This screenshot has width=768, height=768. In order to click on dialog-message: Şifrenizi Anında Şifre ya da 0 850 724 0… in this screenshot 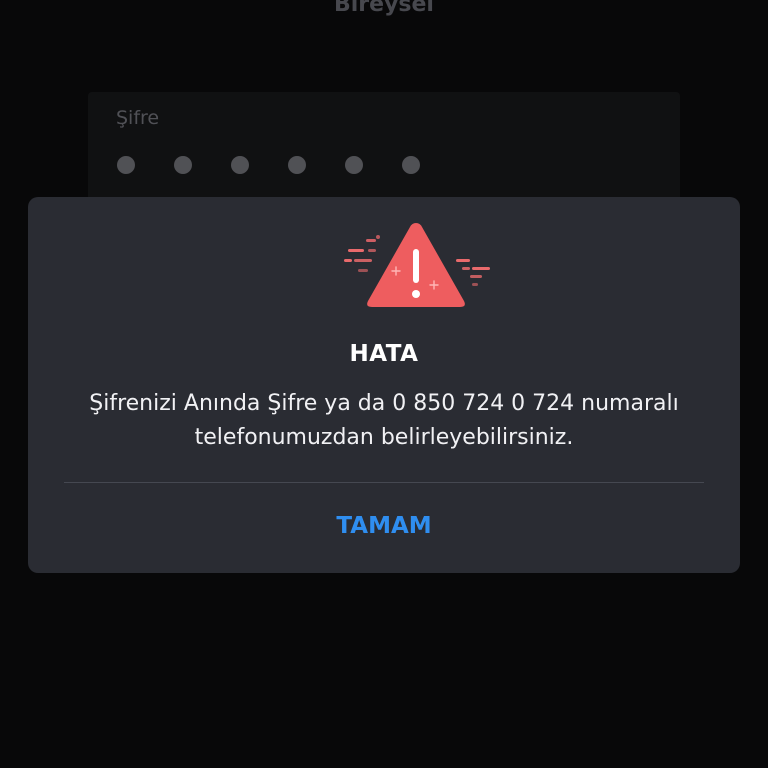, I will do `click(384, 421)`.